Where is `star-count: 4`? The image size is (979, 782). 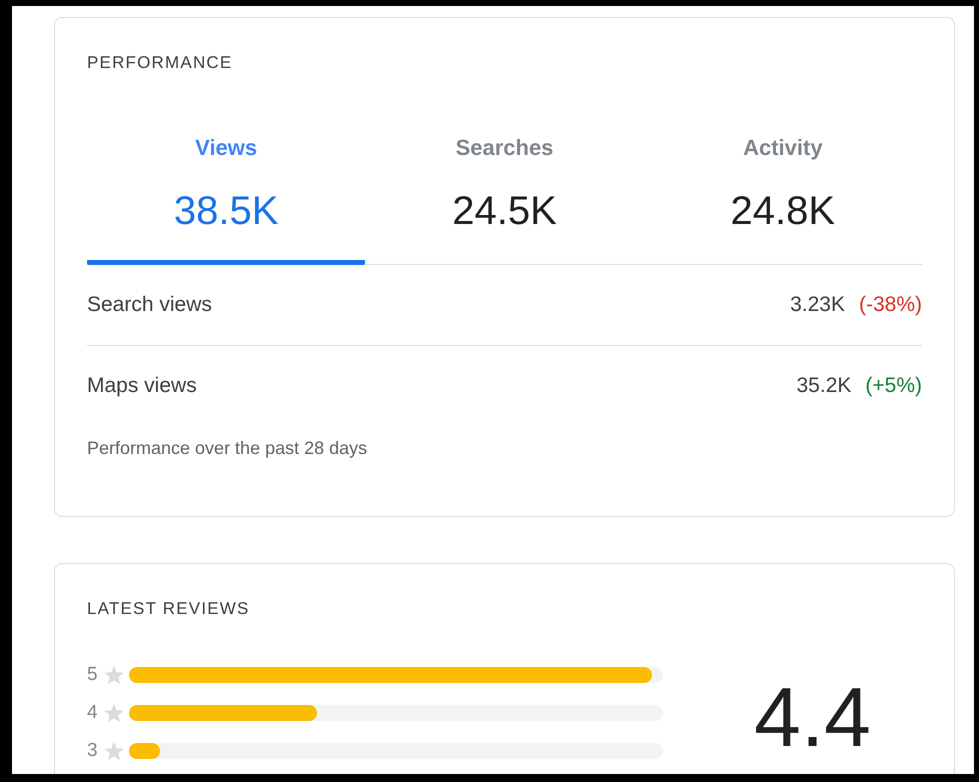 star-count: 4 is located at coordinates (93, 713).